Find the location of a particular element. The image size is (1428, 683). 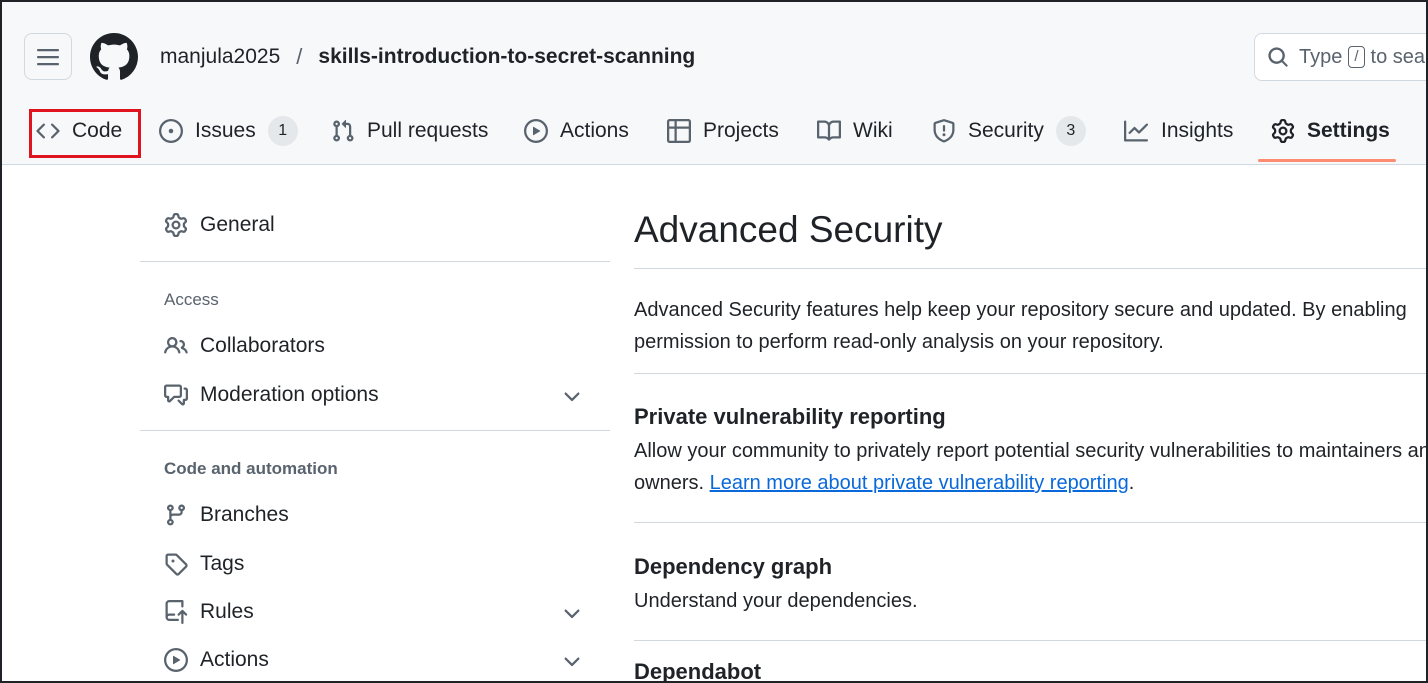

issue-opened-icon is located at coordinates (171, 131).